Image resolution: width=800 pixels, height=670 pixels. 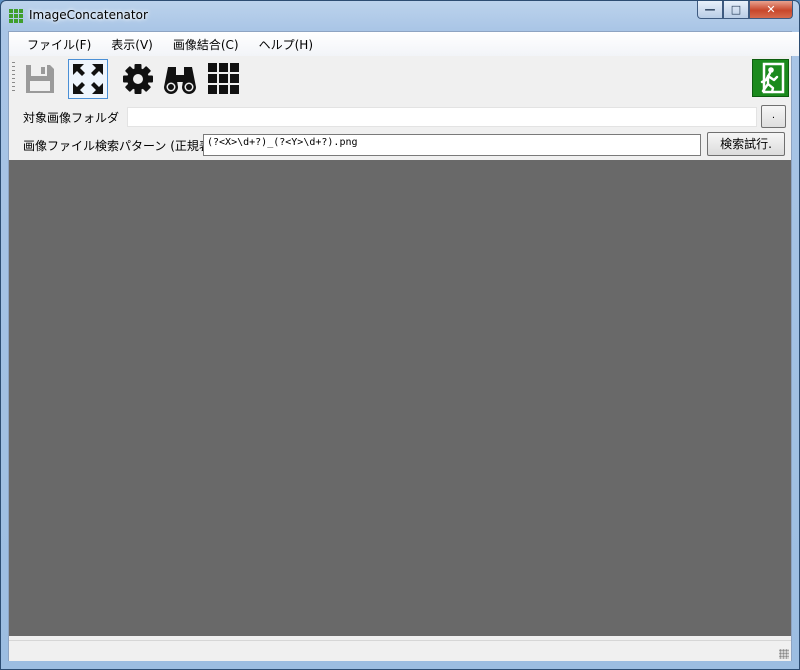 I want to click on exit-door-icon, so click(x=772, y=78).